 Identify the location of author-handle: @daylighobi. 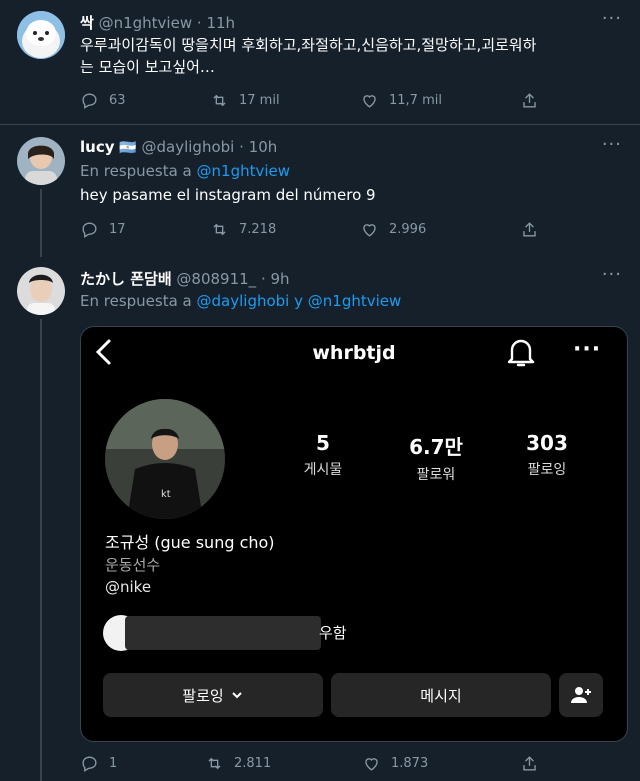
(188, 147).